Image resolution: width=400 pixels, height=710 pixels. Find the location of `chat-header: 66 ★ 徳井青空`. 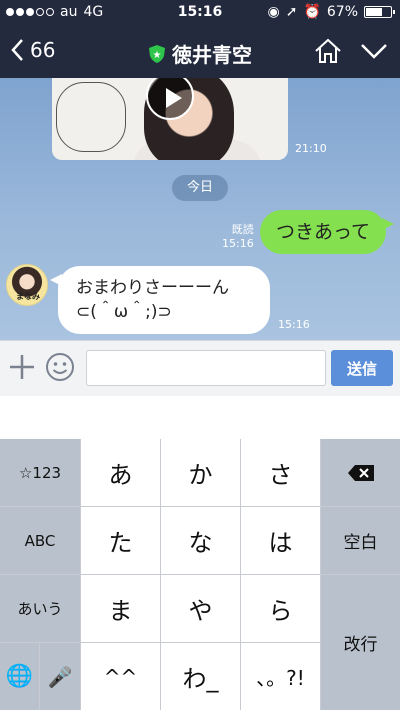

chat-header: 66 ★ 徳井青空 is located at coordinates (200, 52).